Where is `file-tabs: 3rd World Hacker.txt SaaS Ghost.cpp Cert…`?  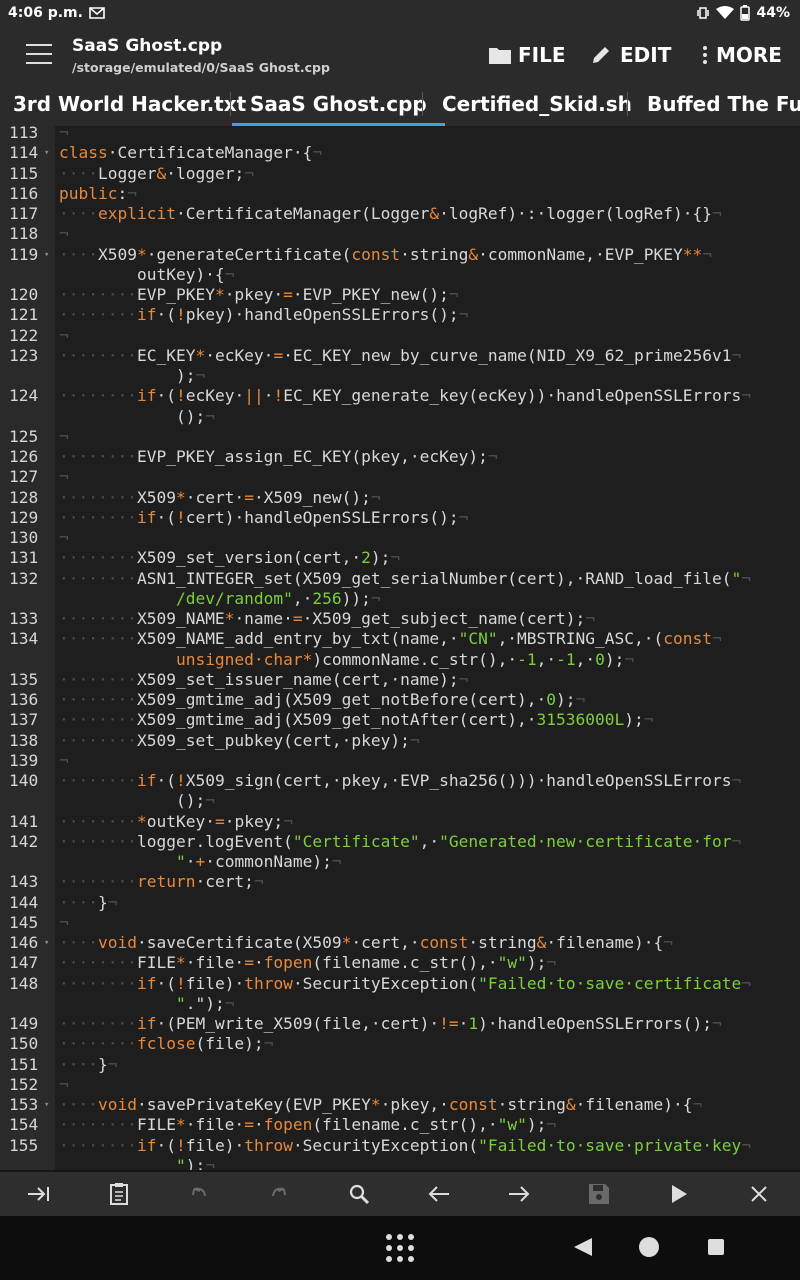 file-tabs: 3rd World Hacker.txt SaaS Ghost.cpp Cert… is located at coordinates (400, 104).